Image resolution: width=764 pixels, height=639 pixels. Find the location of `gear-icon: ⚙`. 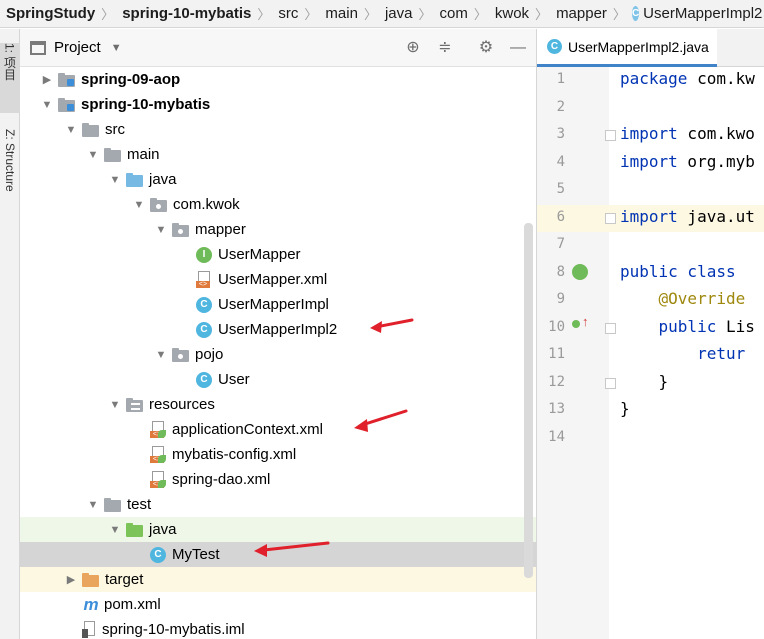

gear-icon: ⚙ is located at coordinates (486, 48).